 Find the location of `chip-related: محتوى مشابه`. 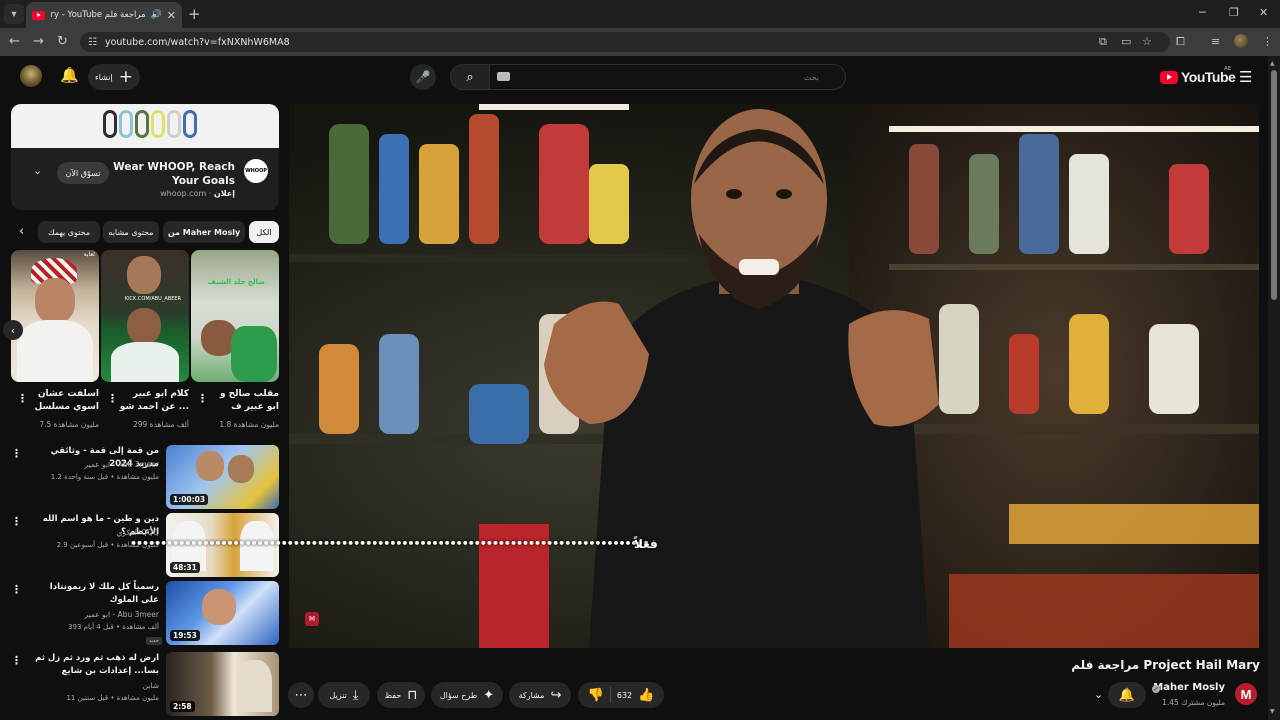

chip-related: محتوى مشابه is located at coordinates (131, 232).